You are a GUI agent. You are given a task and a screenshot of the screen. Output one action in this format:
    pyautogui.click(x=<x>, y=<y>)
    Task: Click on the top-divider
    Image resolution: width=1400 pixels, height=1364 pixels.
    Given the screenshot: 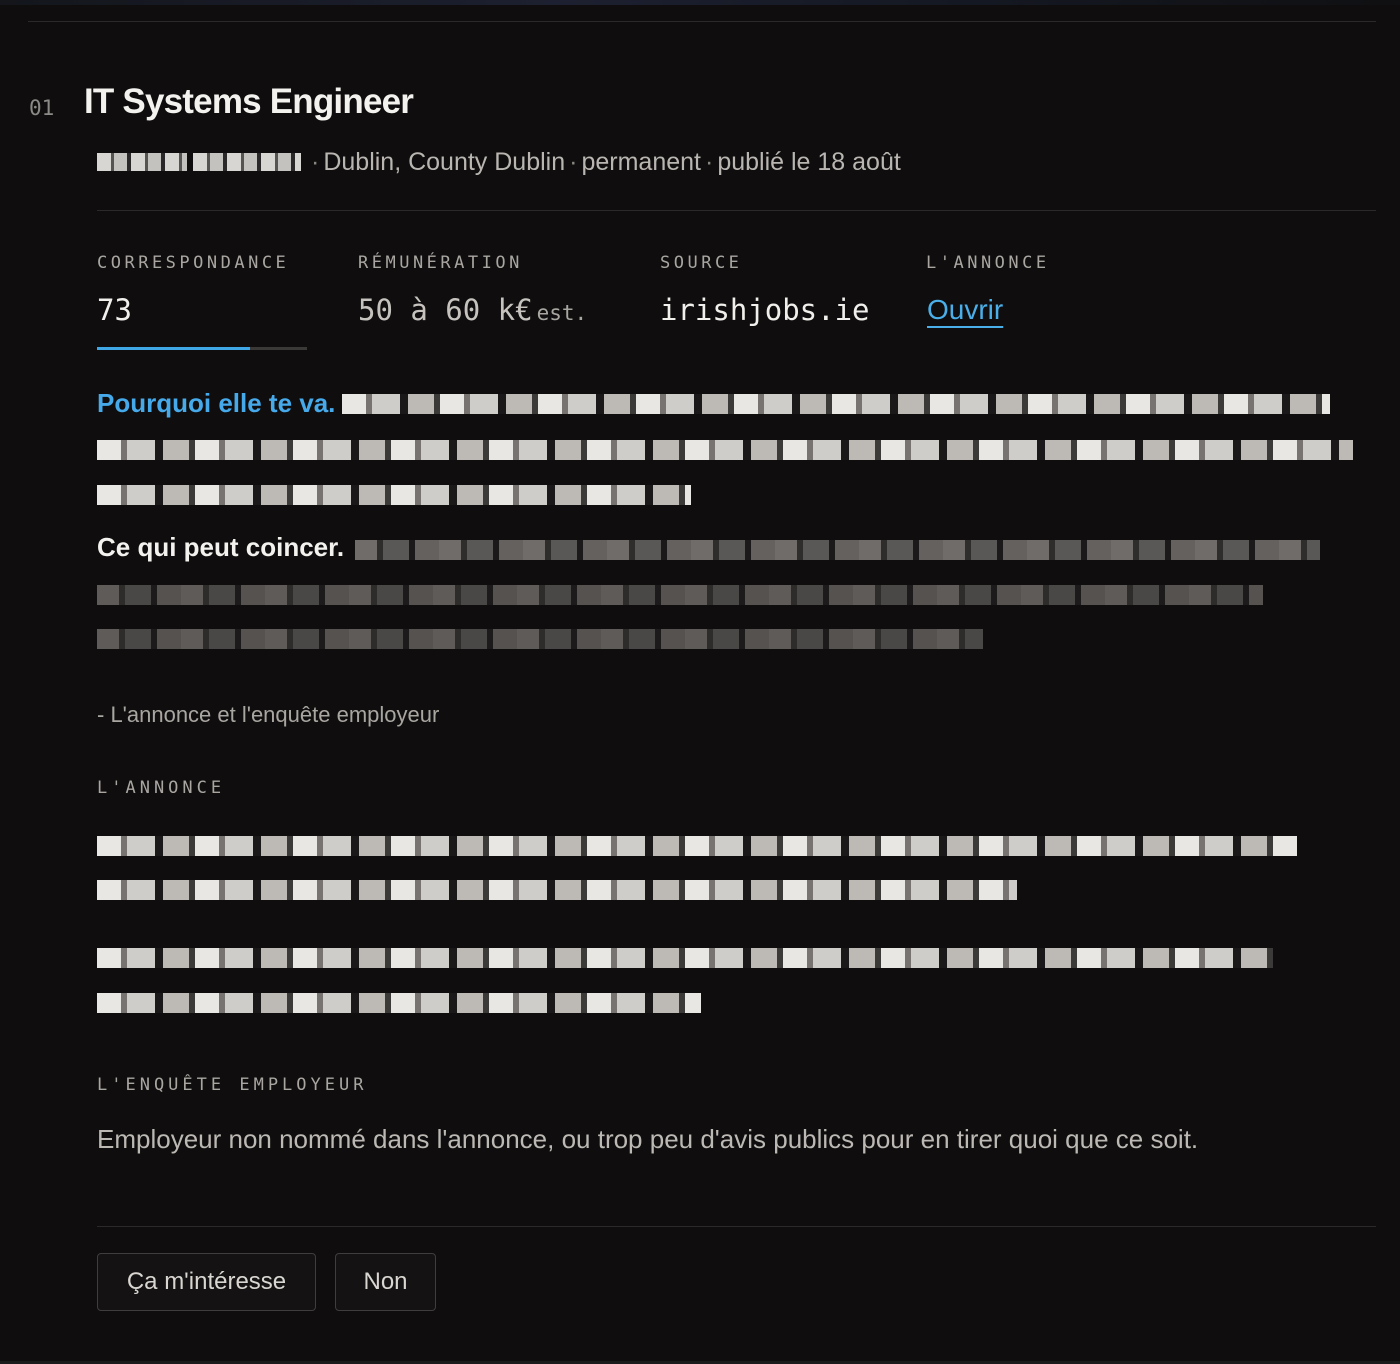 What is the action you would take?
    pyautogui.click(x=702, y=21)
    